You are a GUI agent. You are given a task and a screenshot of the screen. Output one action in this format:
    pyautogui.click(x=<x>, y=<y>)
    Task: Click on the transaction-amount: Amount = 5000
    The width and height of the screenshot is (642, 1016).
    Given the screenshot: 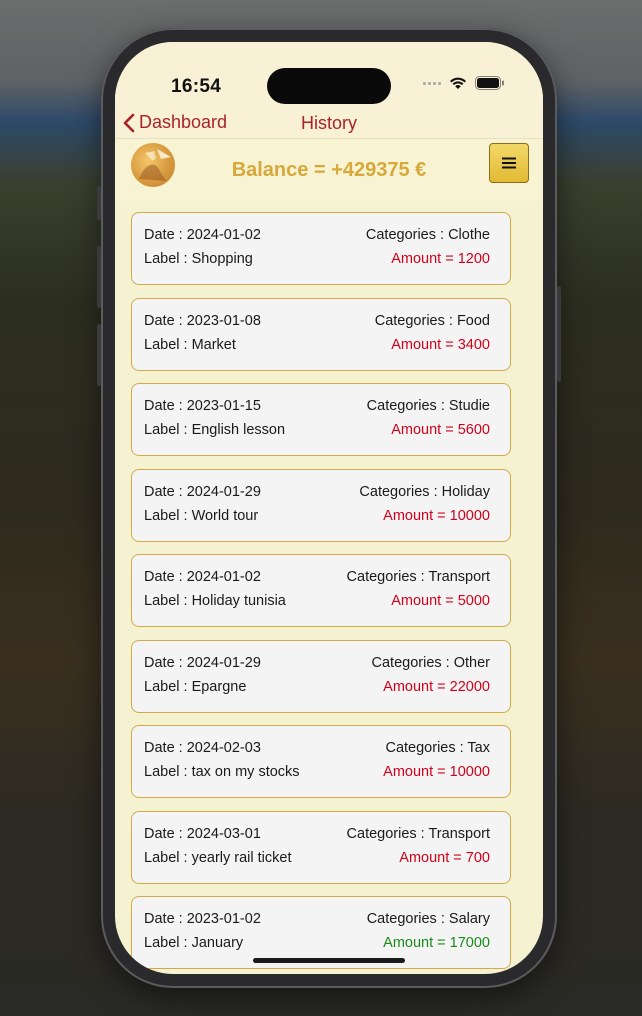 What is the action you would take?
    pyautogui.click(x=440, y=601)
    